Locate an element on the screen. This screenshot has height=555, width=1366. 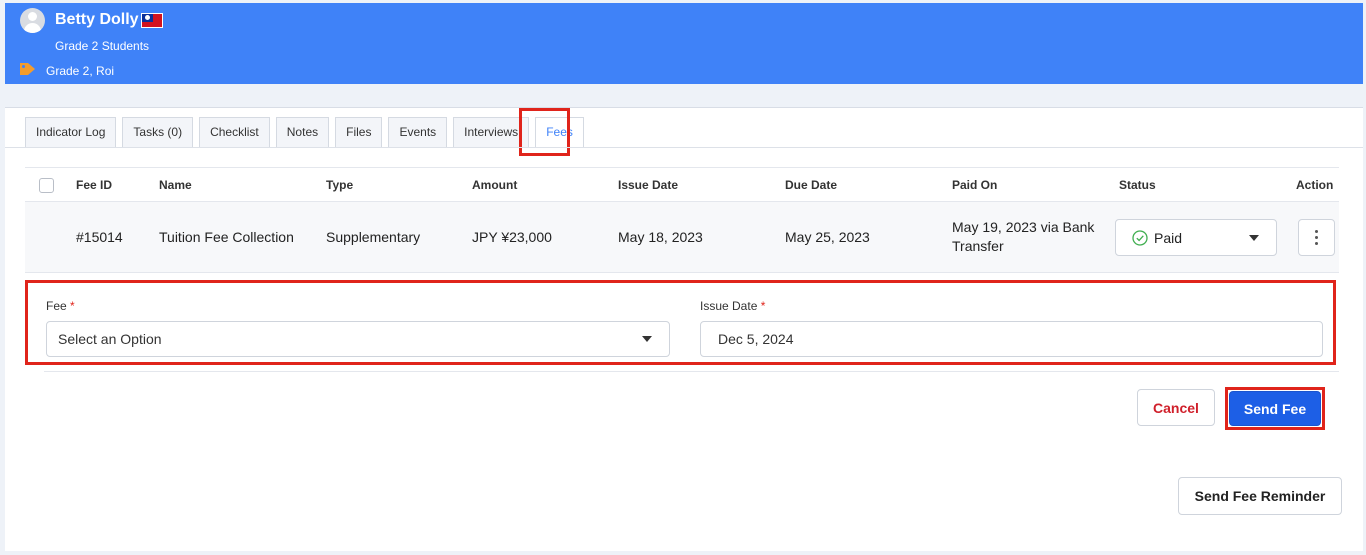
tab-indicator-log: Indicator Log is located at coordinates (71, 132).